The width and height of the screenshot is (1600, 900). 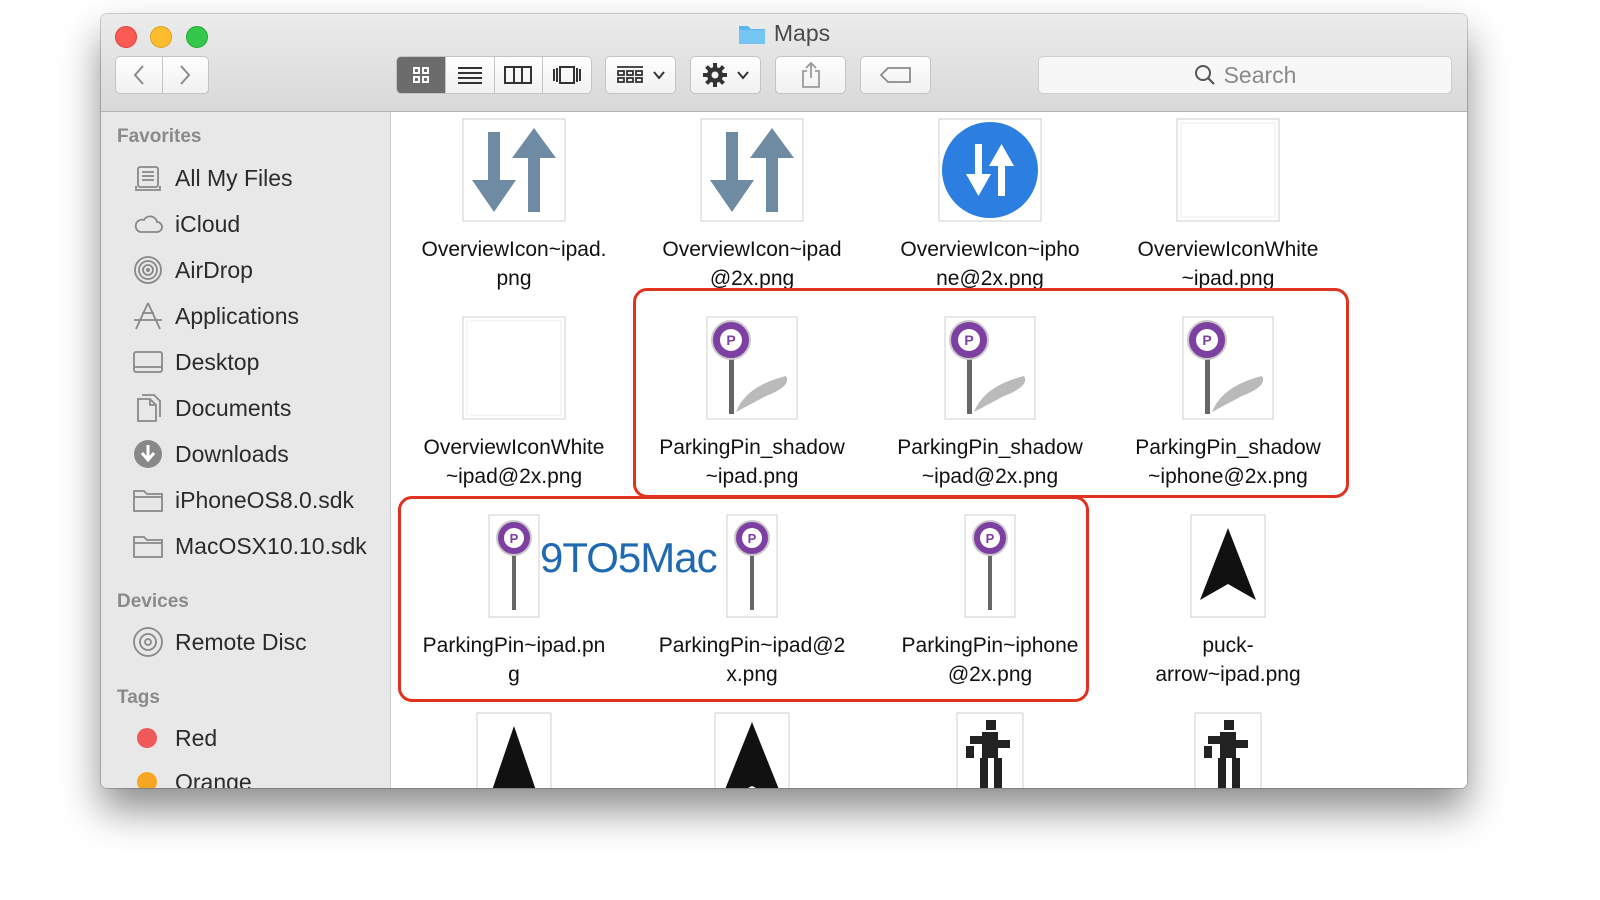 I want to click on nav-buttons, so click(x=162, y=75).